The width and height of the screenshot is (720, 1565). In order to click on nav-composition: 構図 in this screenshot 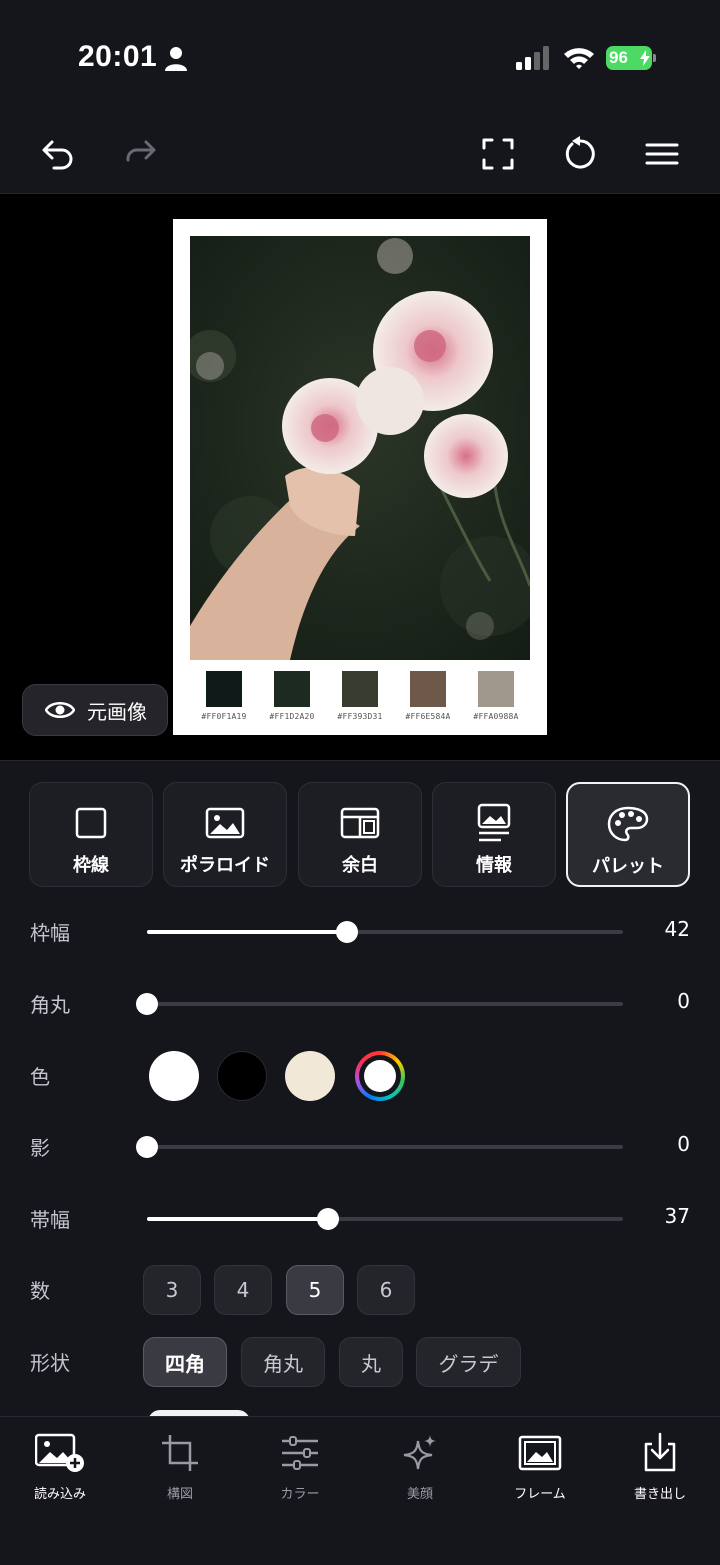, I will do `click(180, 1474)`.